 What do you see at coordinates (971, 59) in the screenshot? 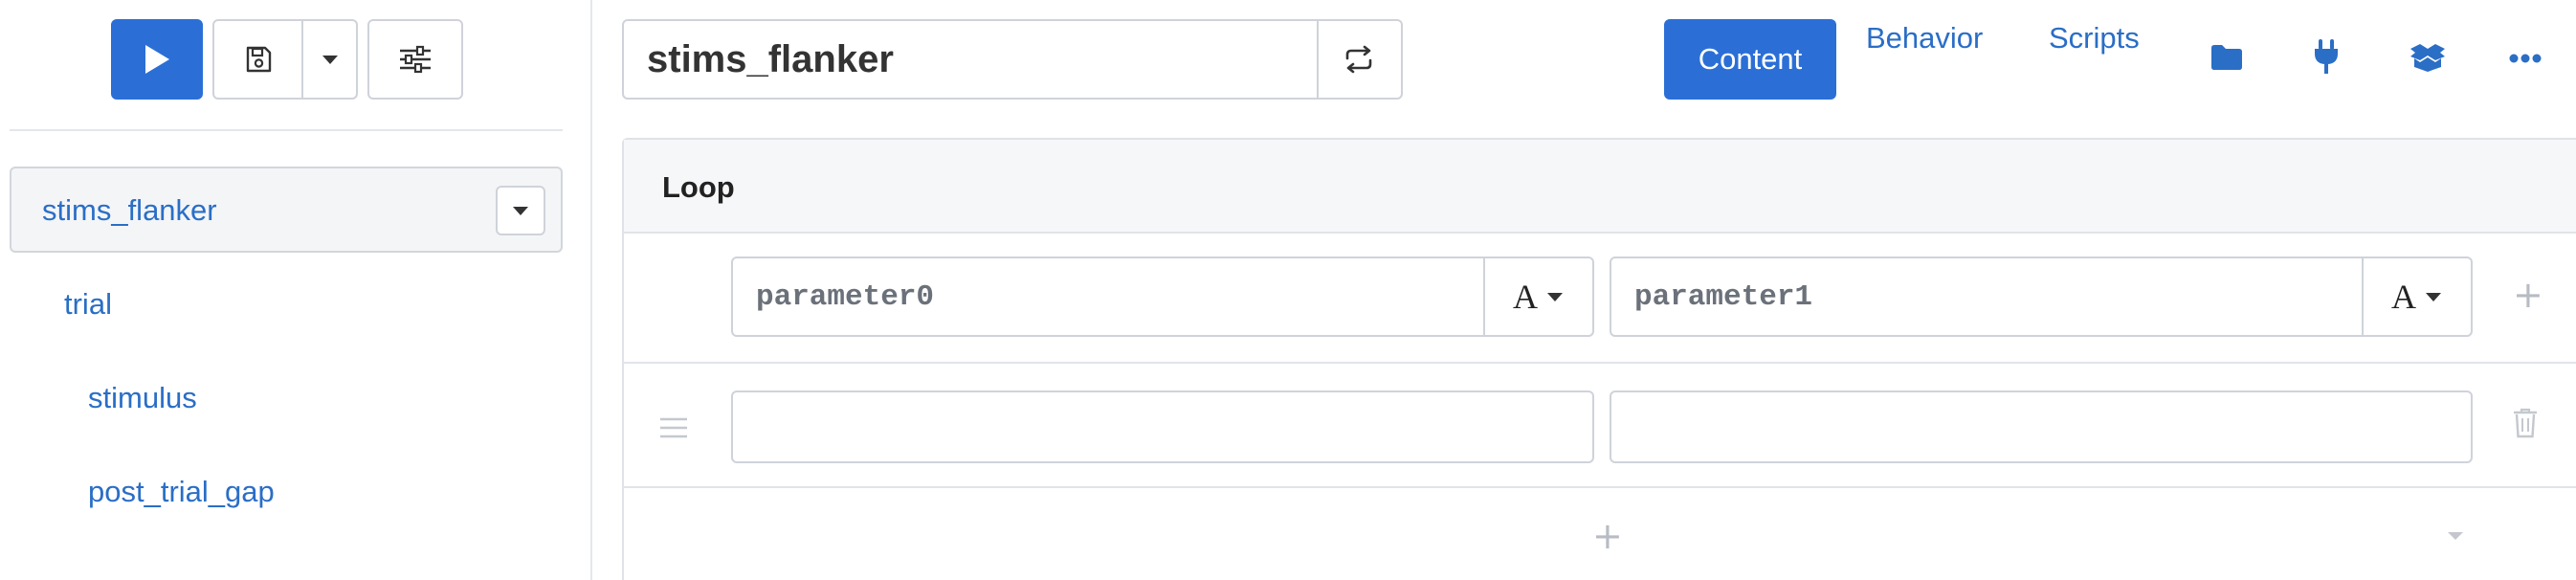
I see `component-name-input` at bounding box center [971, 59].